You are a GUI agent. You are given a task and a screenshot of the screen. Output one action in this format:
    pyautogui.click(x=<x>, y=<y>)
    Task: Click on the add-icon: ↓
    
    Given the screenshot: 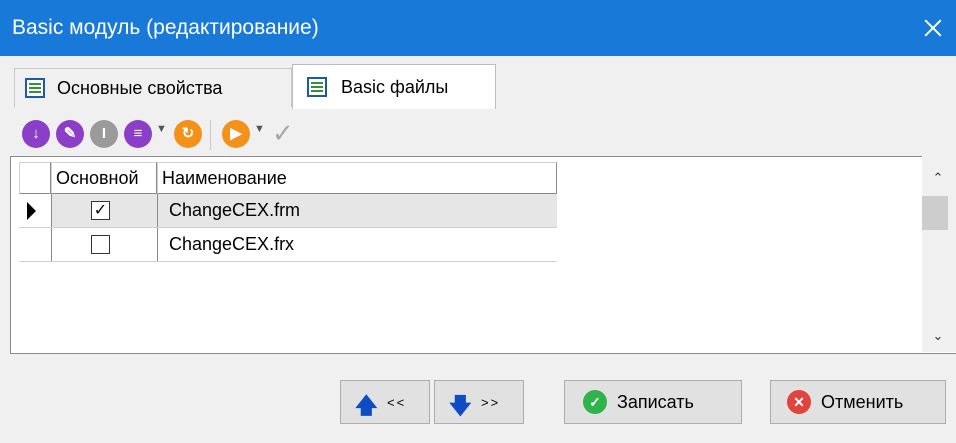 What is the action you would take?
    pyautogui.click(x=36, y=134)
    